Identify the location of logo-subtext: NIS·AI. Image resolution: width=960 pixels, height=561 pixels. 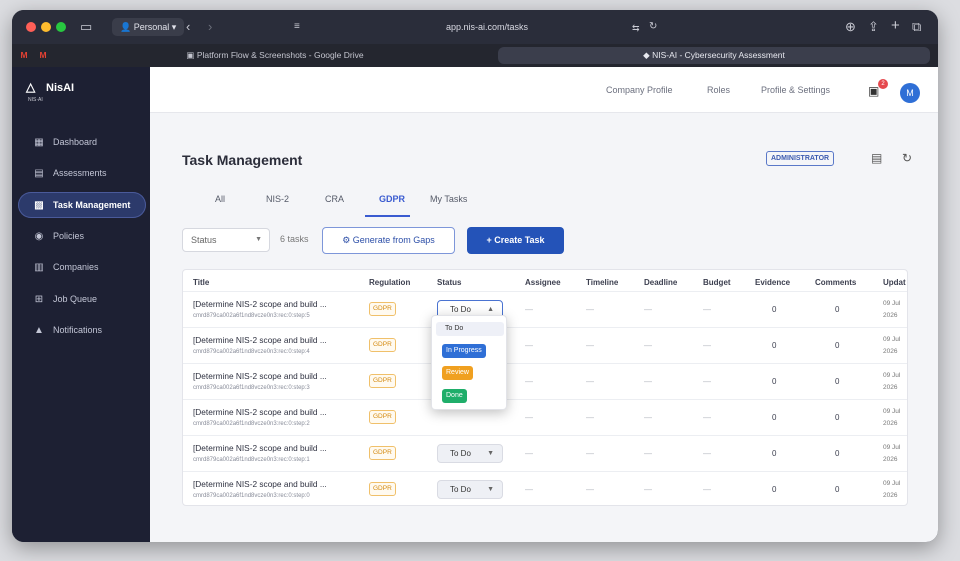
(35, 100).